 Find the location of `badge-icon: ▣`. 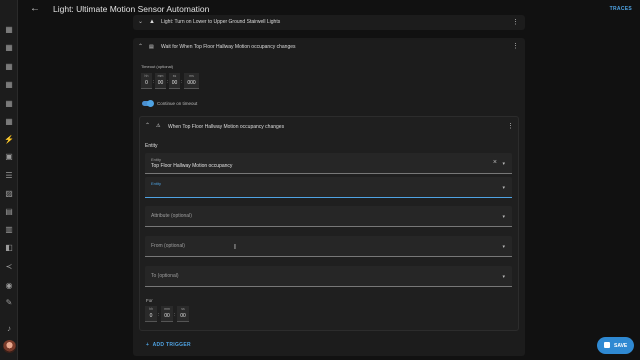

badge-icon: ▣ is located at coordinates (9, 157).